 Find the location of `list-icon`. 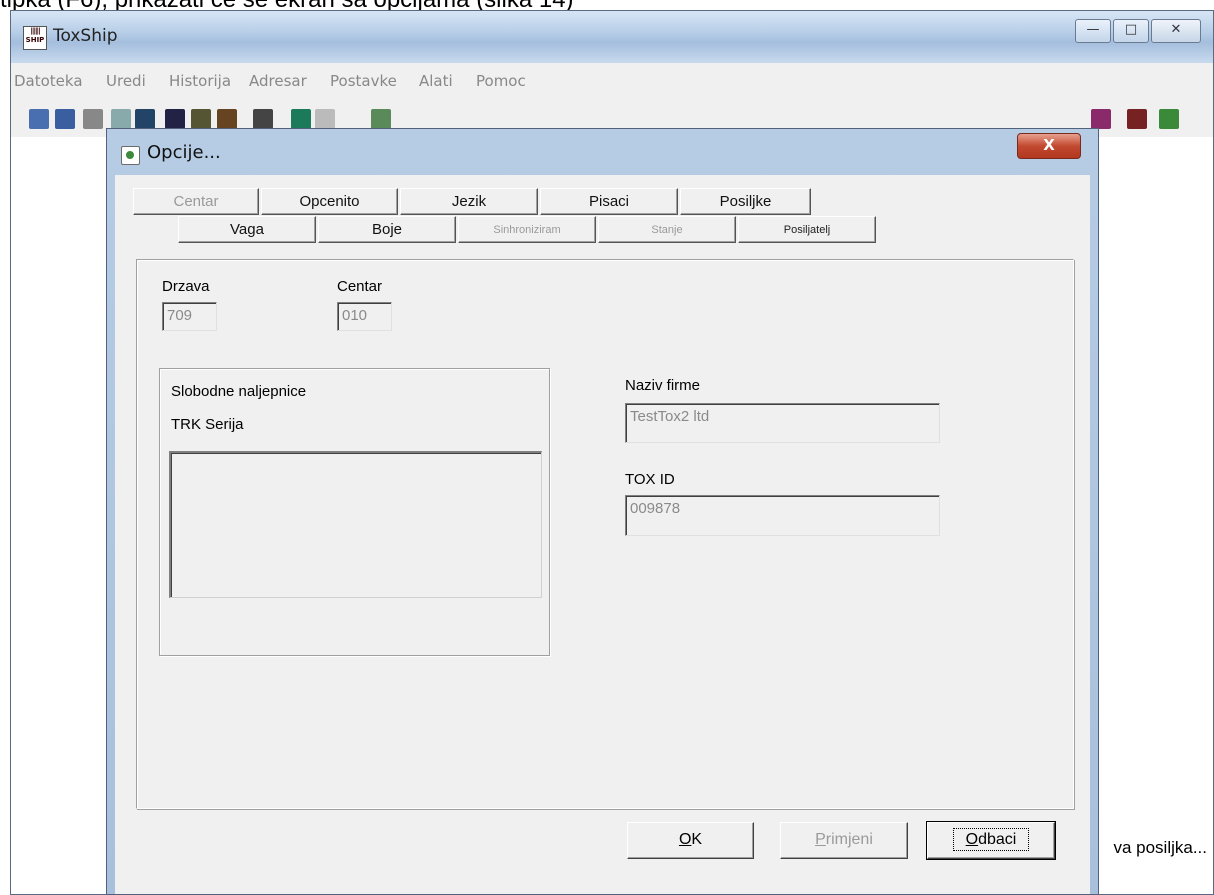

list-icon is located at coordinates (325, 119).